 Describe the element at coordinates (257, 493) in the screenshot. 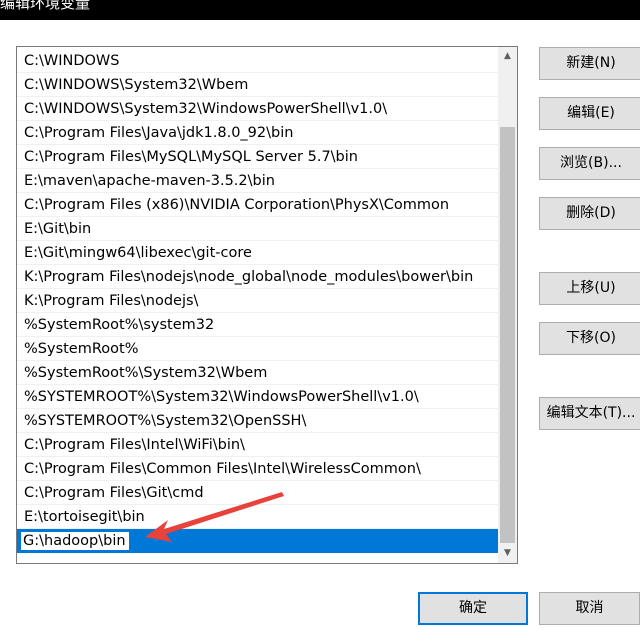

I see `list-item: C:\Program Files\Git\cmd` at that location.